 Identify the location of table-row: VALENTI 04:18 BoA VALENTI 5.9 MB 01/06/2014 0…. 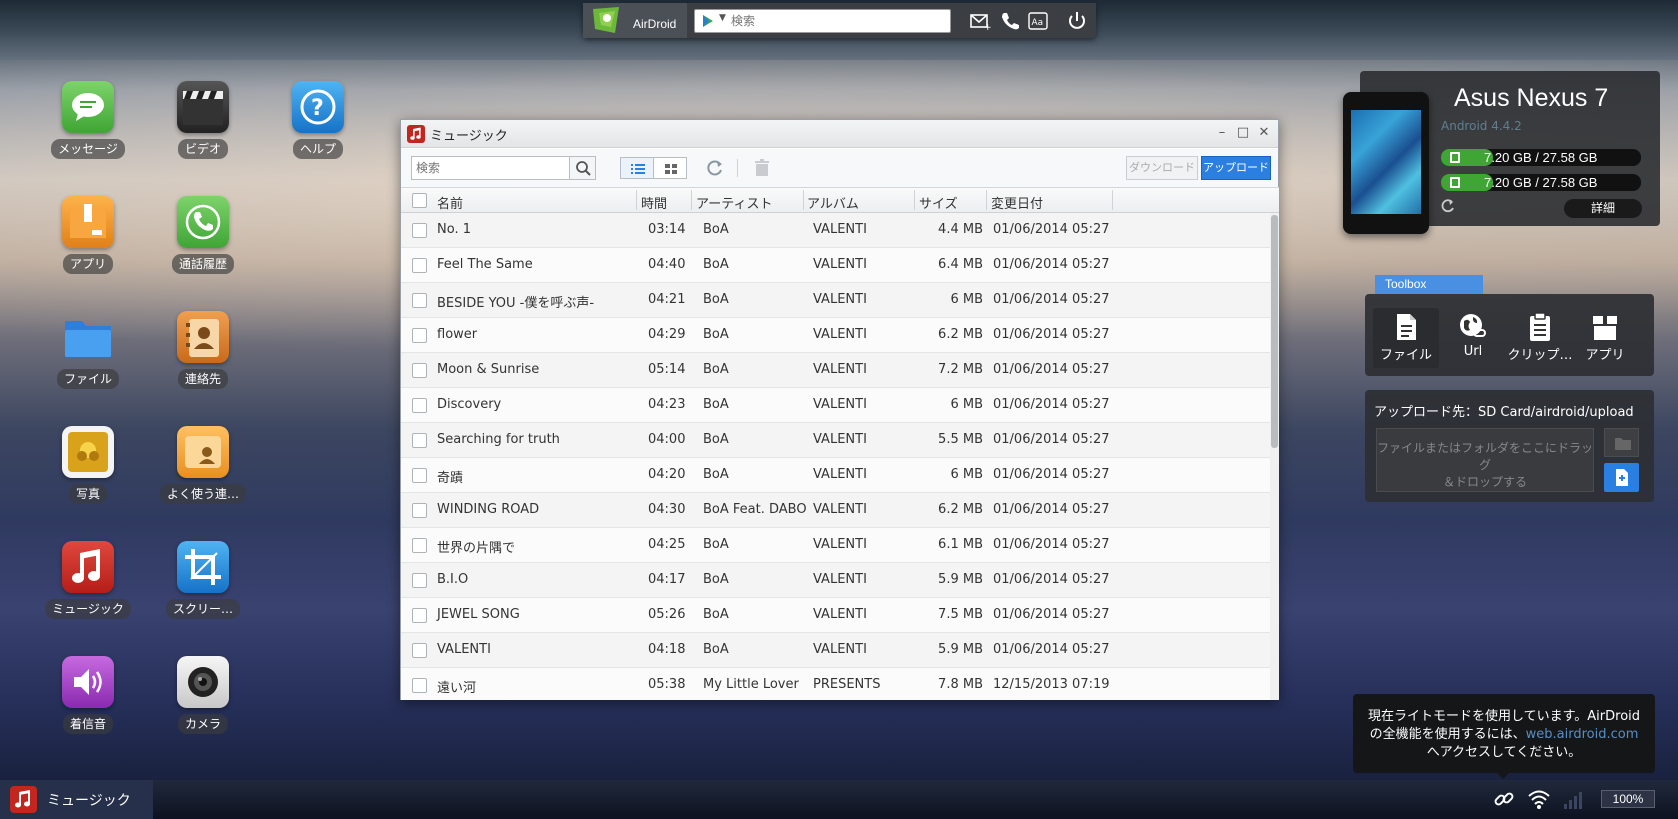
(835, 650).